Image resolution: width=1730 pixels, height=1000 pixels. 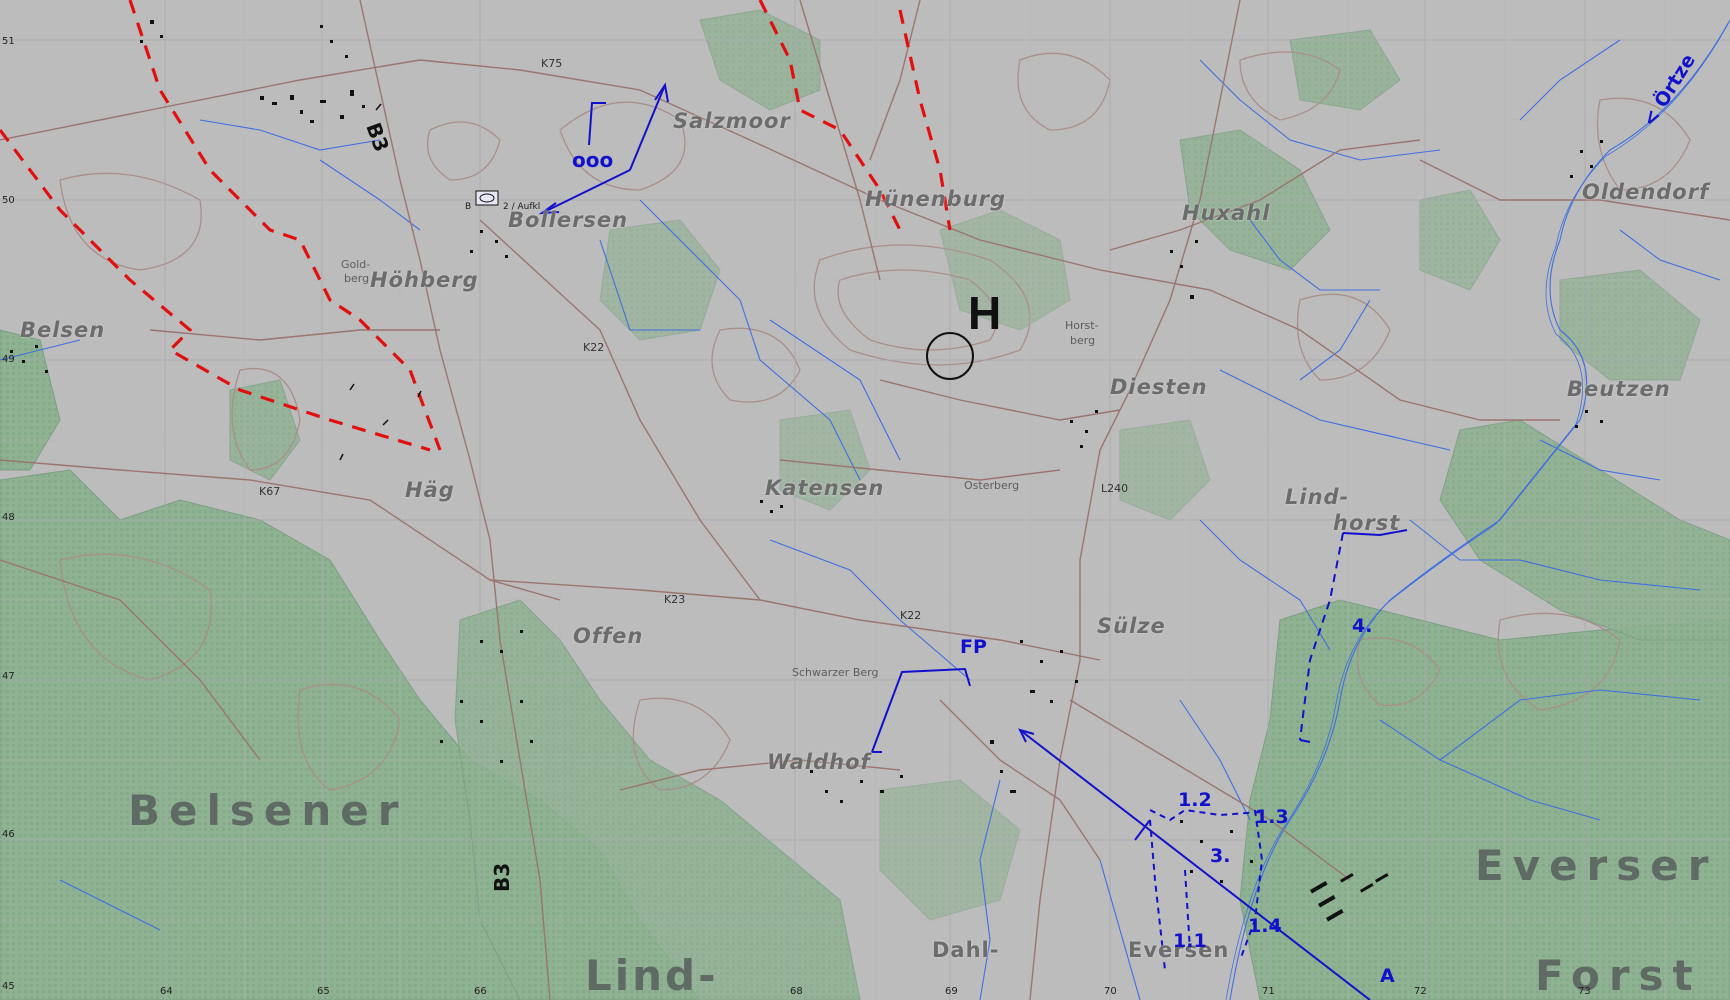 What do you see at coordinates (951, 991) in the screenshot?
I see `grid-x69: 69` at bounding box center [951, 991].